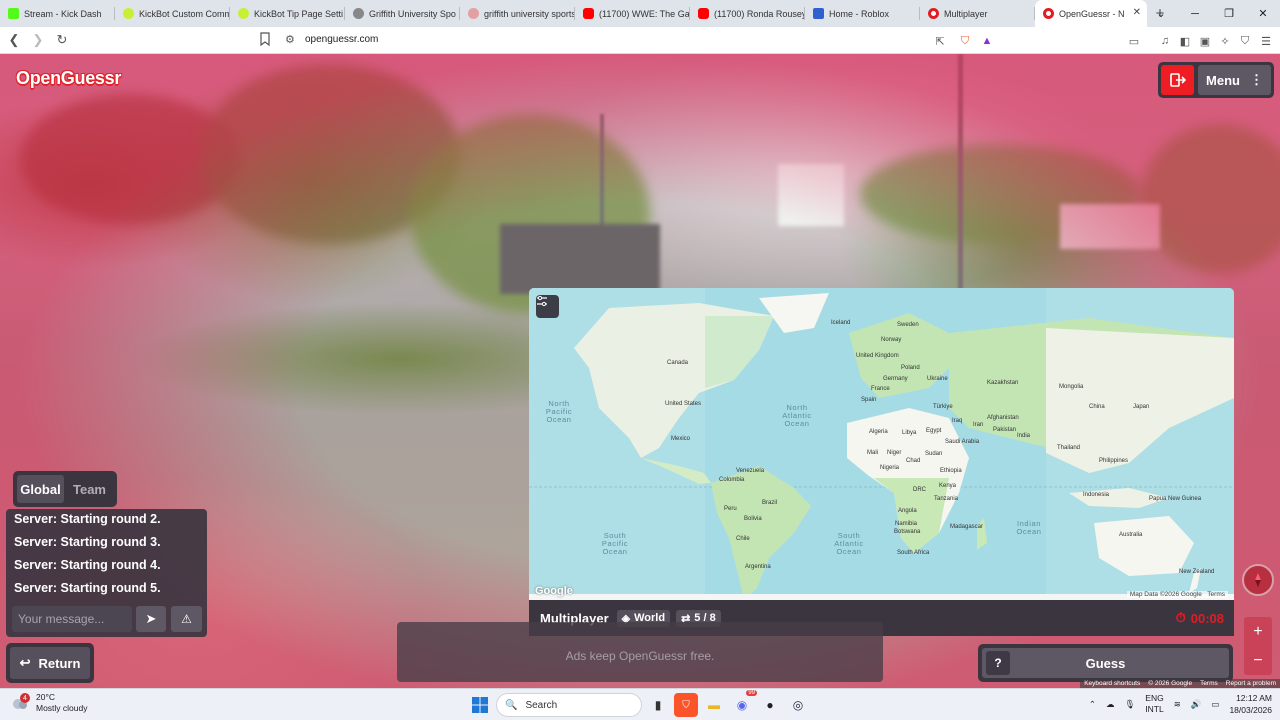 Image resolution: width=1280 pixels, height=720 pixels. I want to click on map-label: Spain, so click(869, 400).